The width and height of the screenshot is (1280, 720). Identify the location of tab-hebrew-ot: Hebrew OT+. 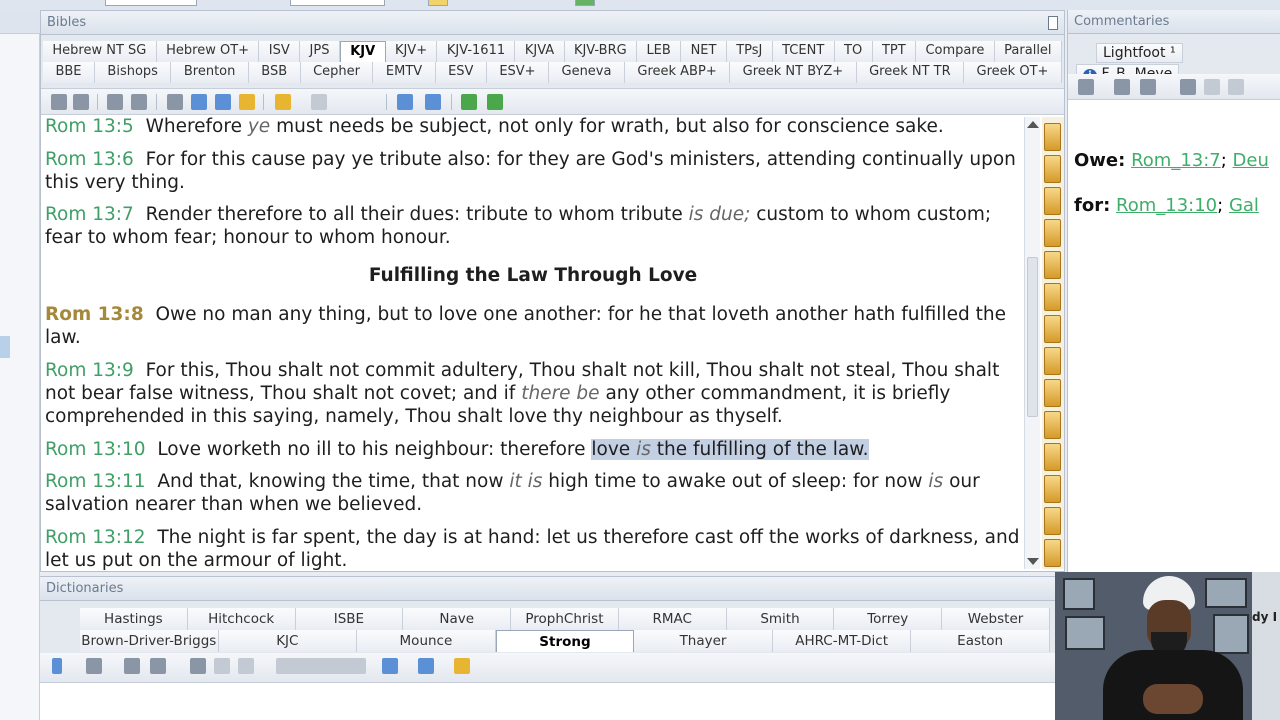
(208, 51).